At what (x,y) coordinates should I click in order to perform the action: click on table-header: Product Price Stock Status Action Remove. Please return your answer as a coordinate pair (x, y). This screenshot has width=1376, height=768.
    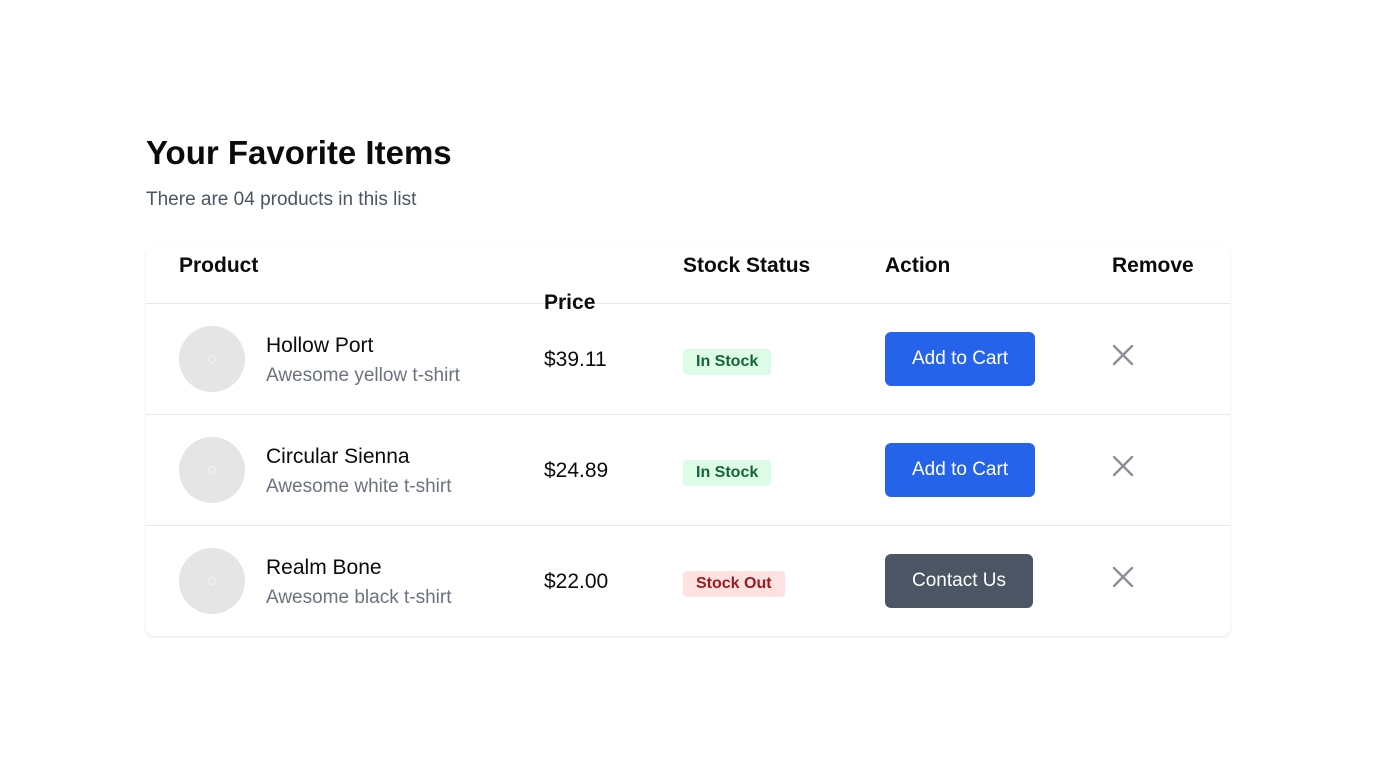
    Looking at the image, I should click on (688, 280).